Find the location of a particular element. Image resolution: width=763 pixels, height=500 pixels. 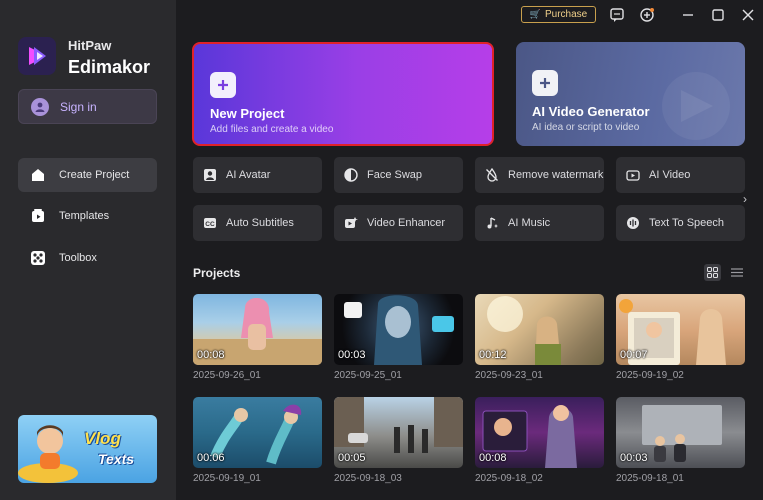

tool-label: Remove watermark is located at coordinates (556, 175).